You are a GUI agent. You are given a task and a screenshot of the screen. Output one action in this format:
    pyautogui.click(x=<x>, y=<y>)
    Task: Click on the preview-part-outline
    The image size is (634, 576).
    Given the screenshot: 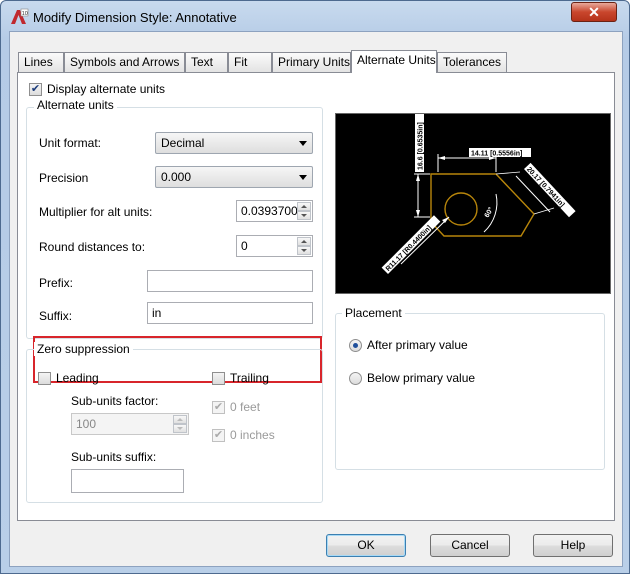 What is the action you would take?
    pyautogui.click(x=482, y=205)
    